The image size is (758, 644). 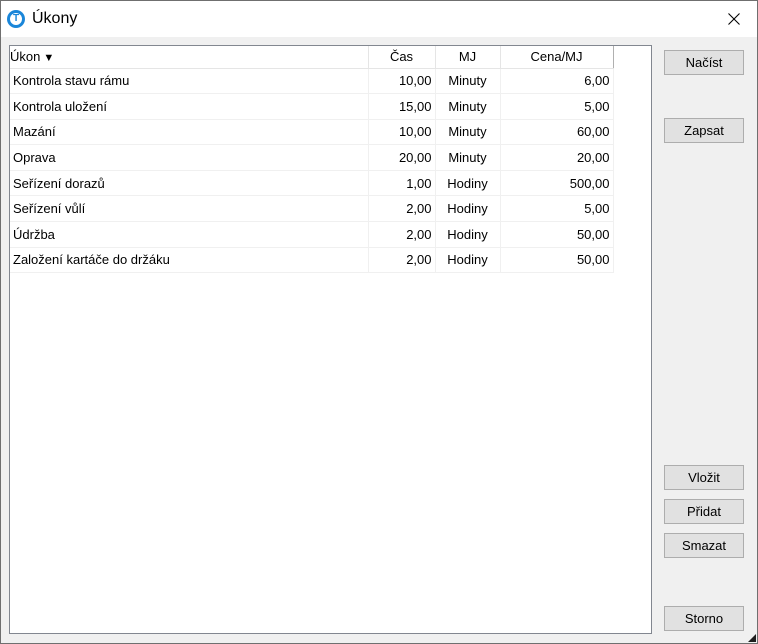 I want to click on cell-ukon: Seřízení dorazů, so click(x=189, y=183).